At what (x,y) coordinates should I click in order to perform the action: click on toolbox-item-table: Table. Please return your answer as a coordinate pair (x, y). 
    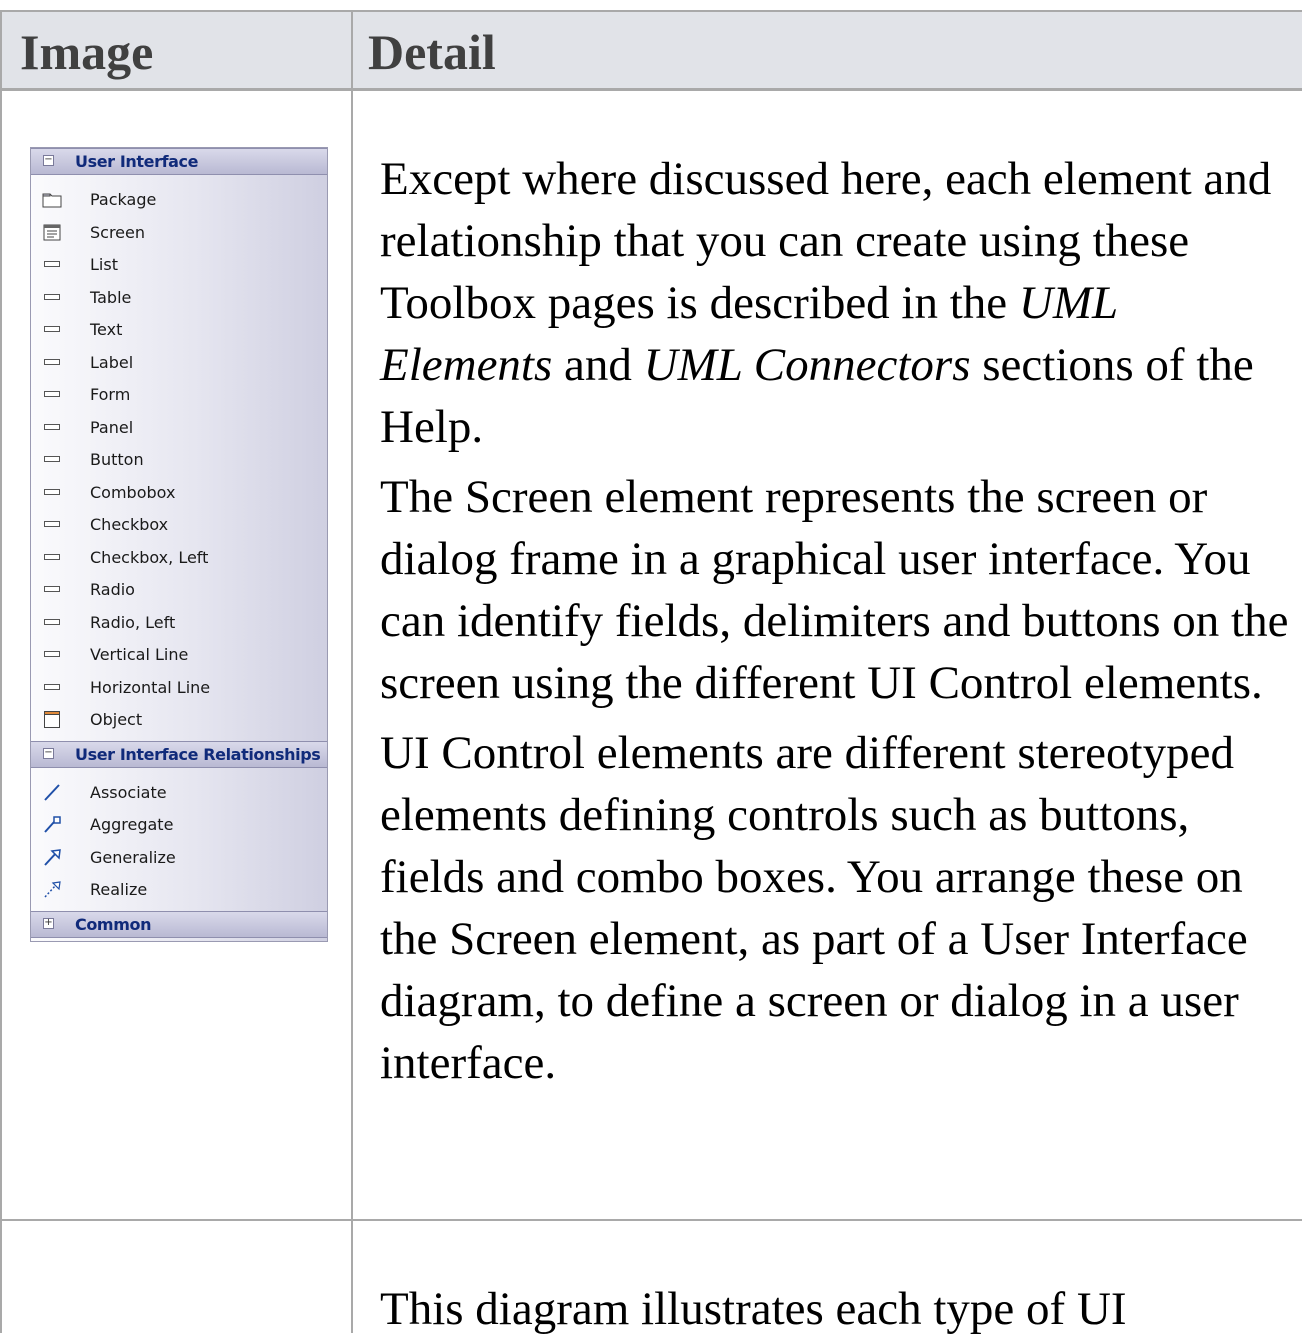
    Looking at the image, I should click on (179, 298).